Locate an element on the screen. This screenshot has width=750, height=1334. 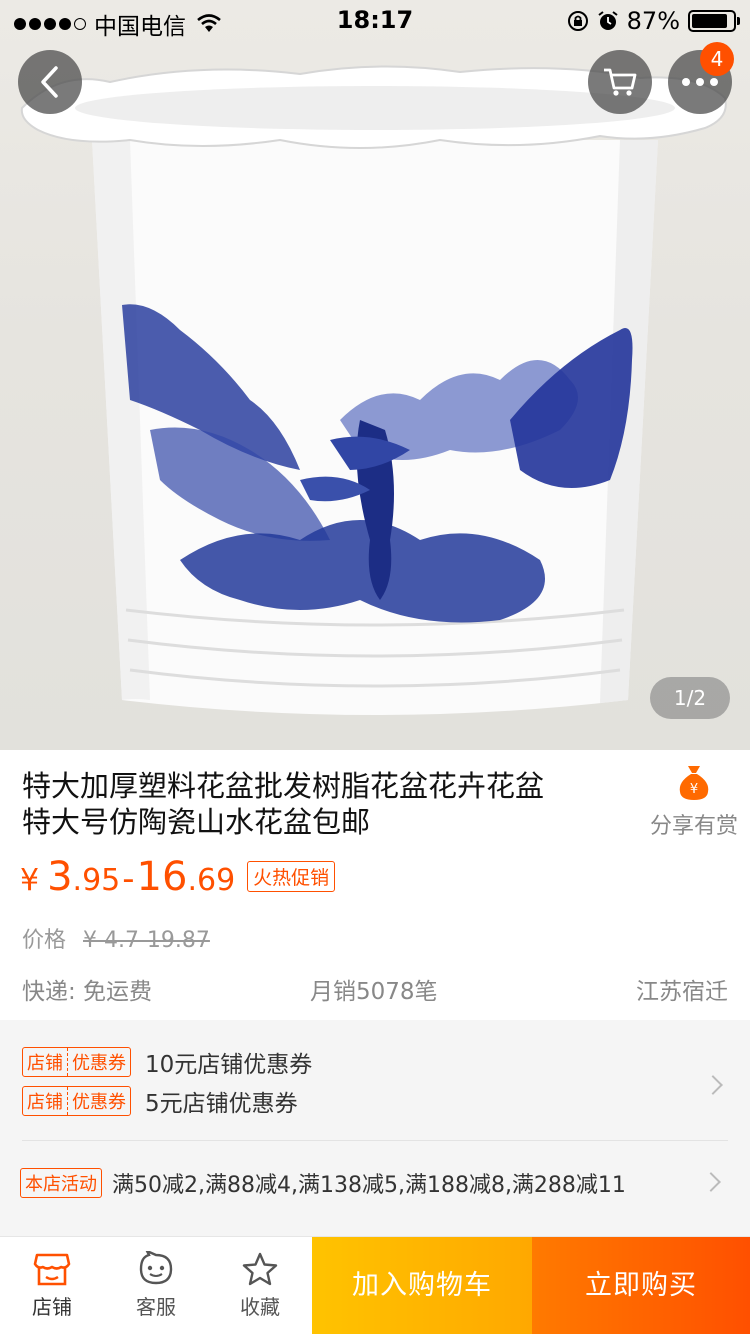
original-price: 价格 ¥ 4.7-19.87 is located at coordinates (116, 938).